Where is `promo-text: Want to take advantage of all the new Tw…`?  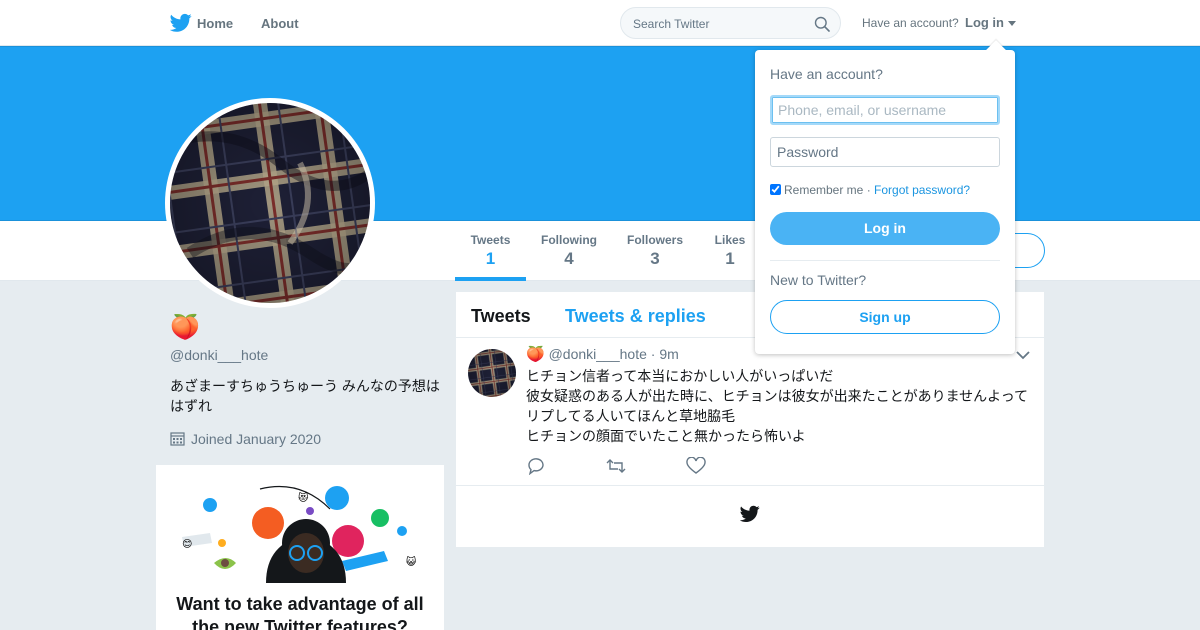
promo-text: Want to take advantage of all the new Tw… is located at coordinates (300, 612).